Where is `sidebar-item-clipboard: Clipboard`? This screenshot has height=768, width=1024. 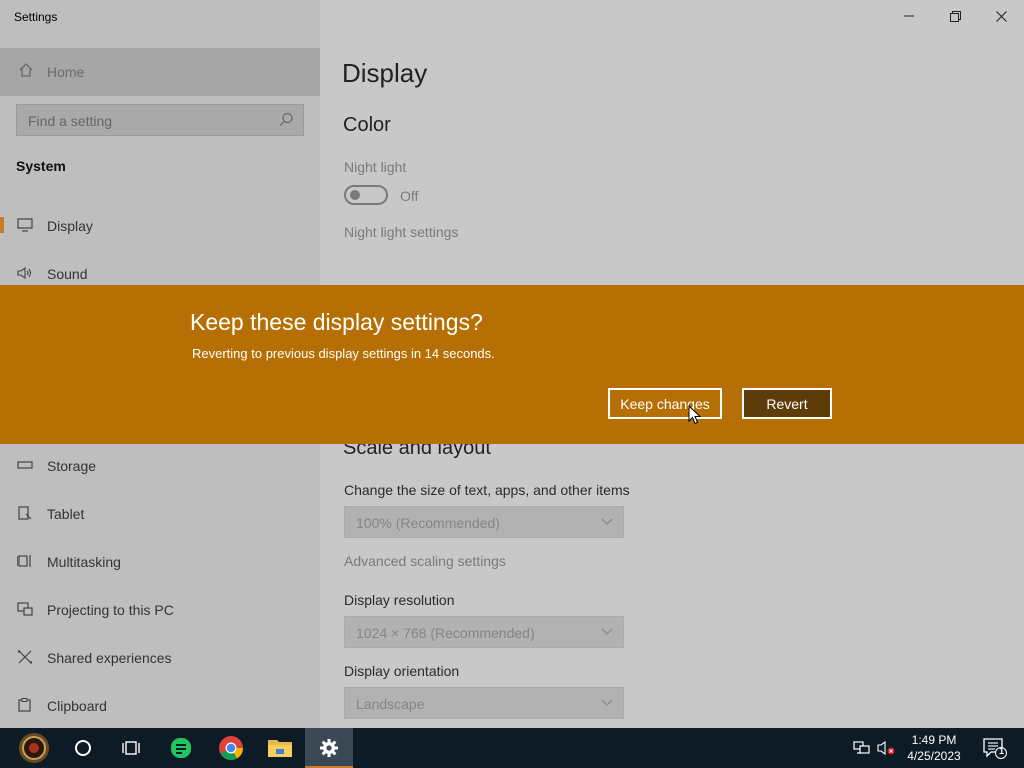 sidebar-item-clipboard: Clipboard is located at coordinates (160, 705).